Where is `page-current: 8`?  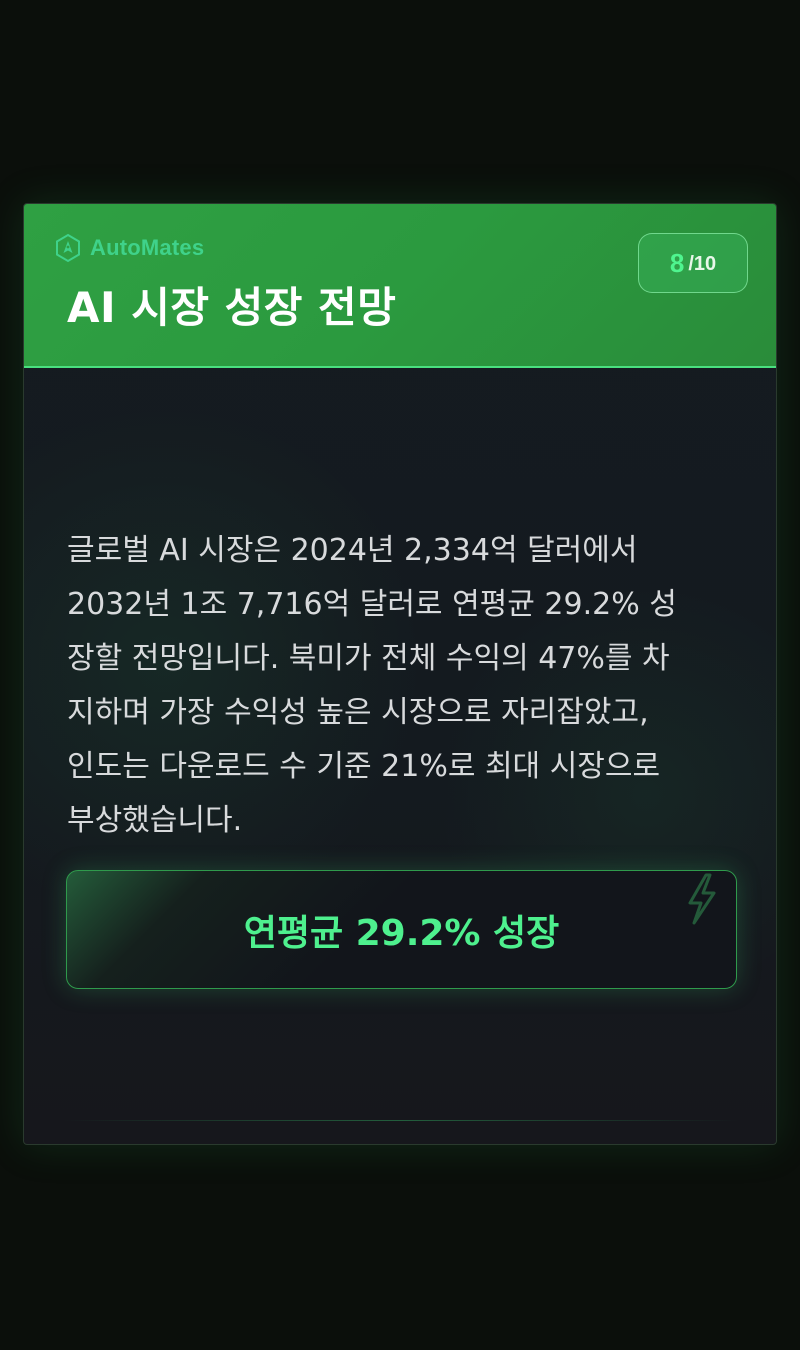 page-current: 8 is located at coordinates (677, 262).